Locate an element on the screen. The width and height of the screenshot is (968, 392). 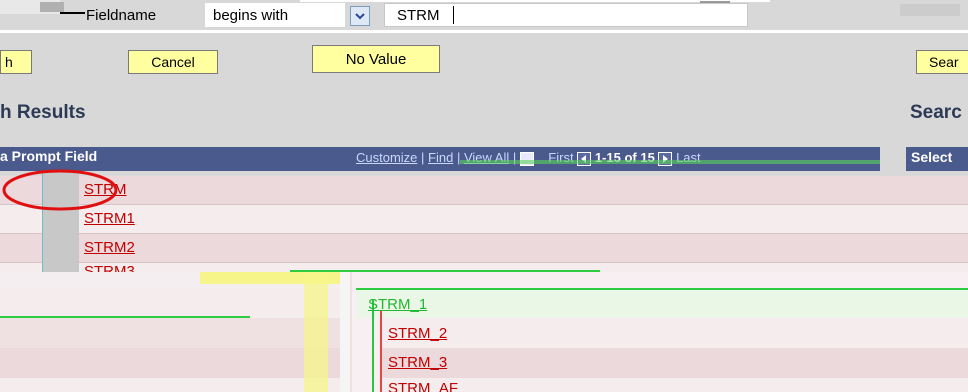
operator-select: begins with is located at coordinates (275, 15).